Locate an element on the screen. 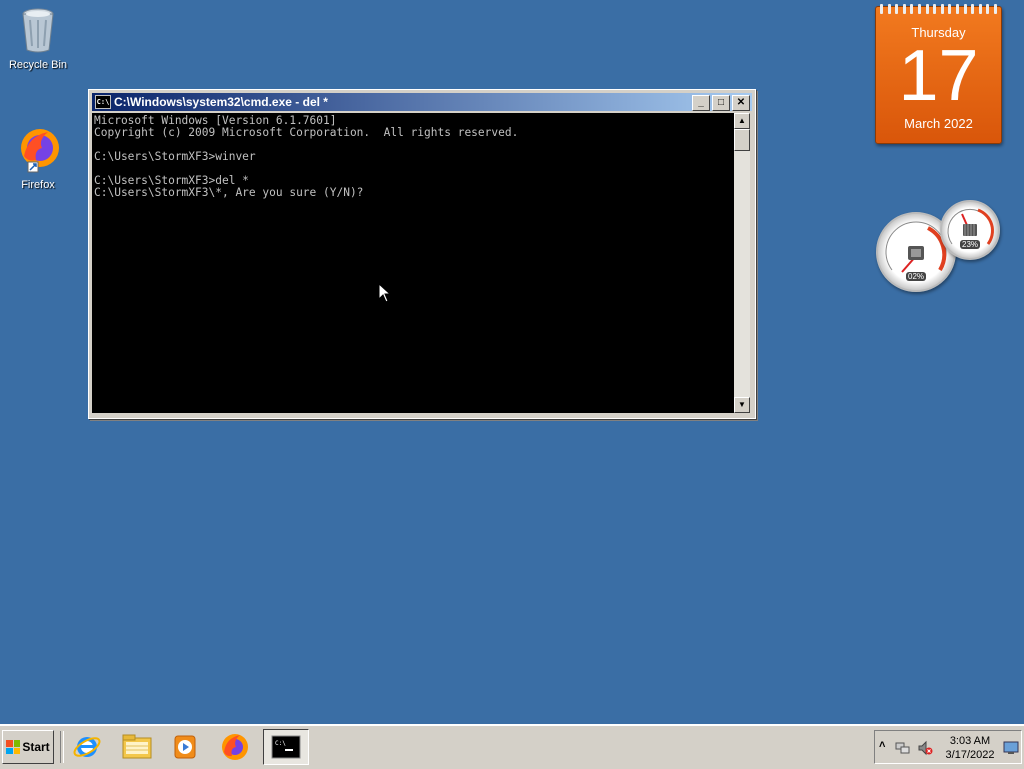  firefox-label: Firefox is located at coordinates (38, 185).